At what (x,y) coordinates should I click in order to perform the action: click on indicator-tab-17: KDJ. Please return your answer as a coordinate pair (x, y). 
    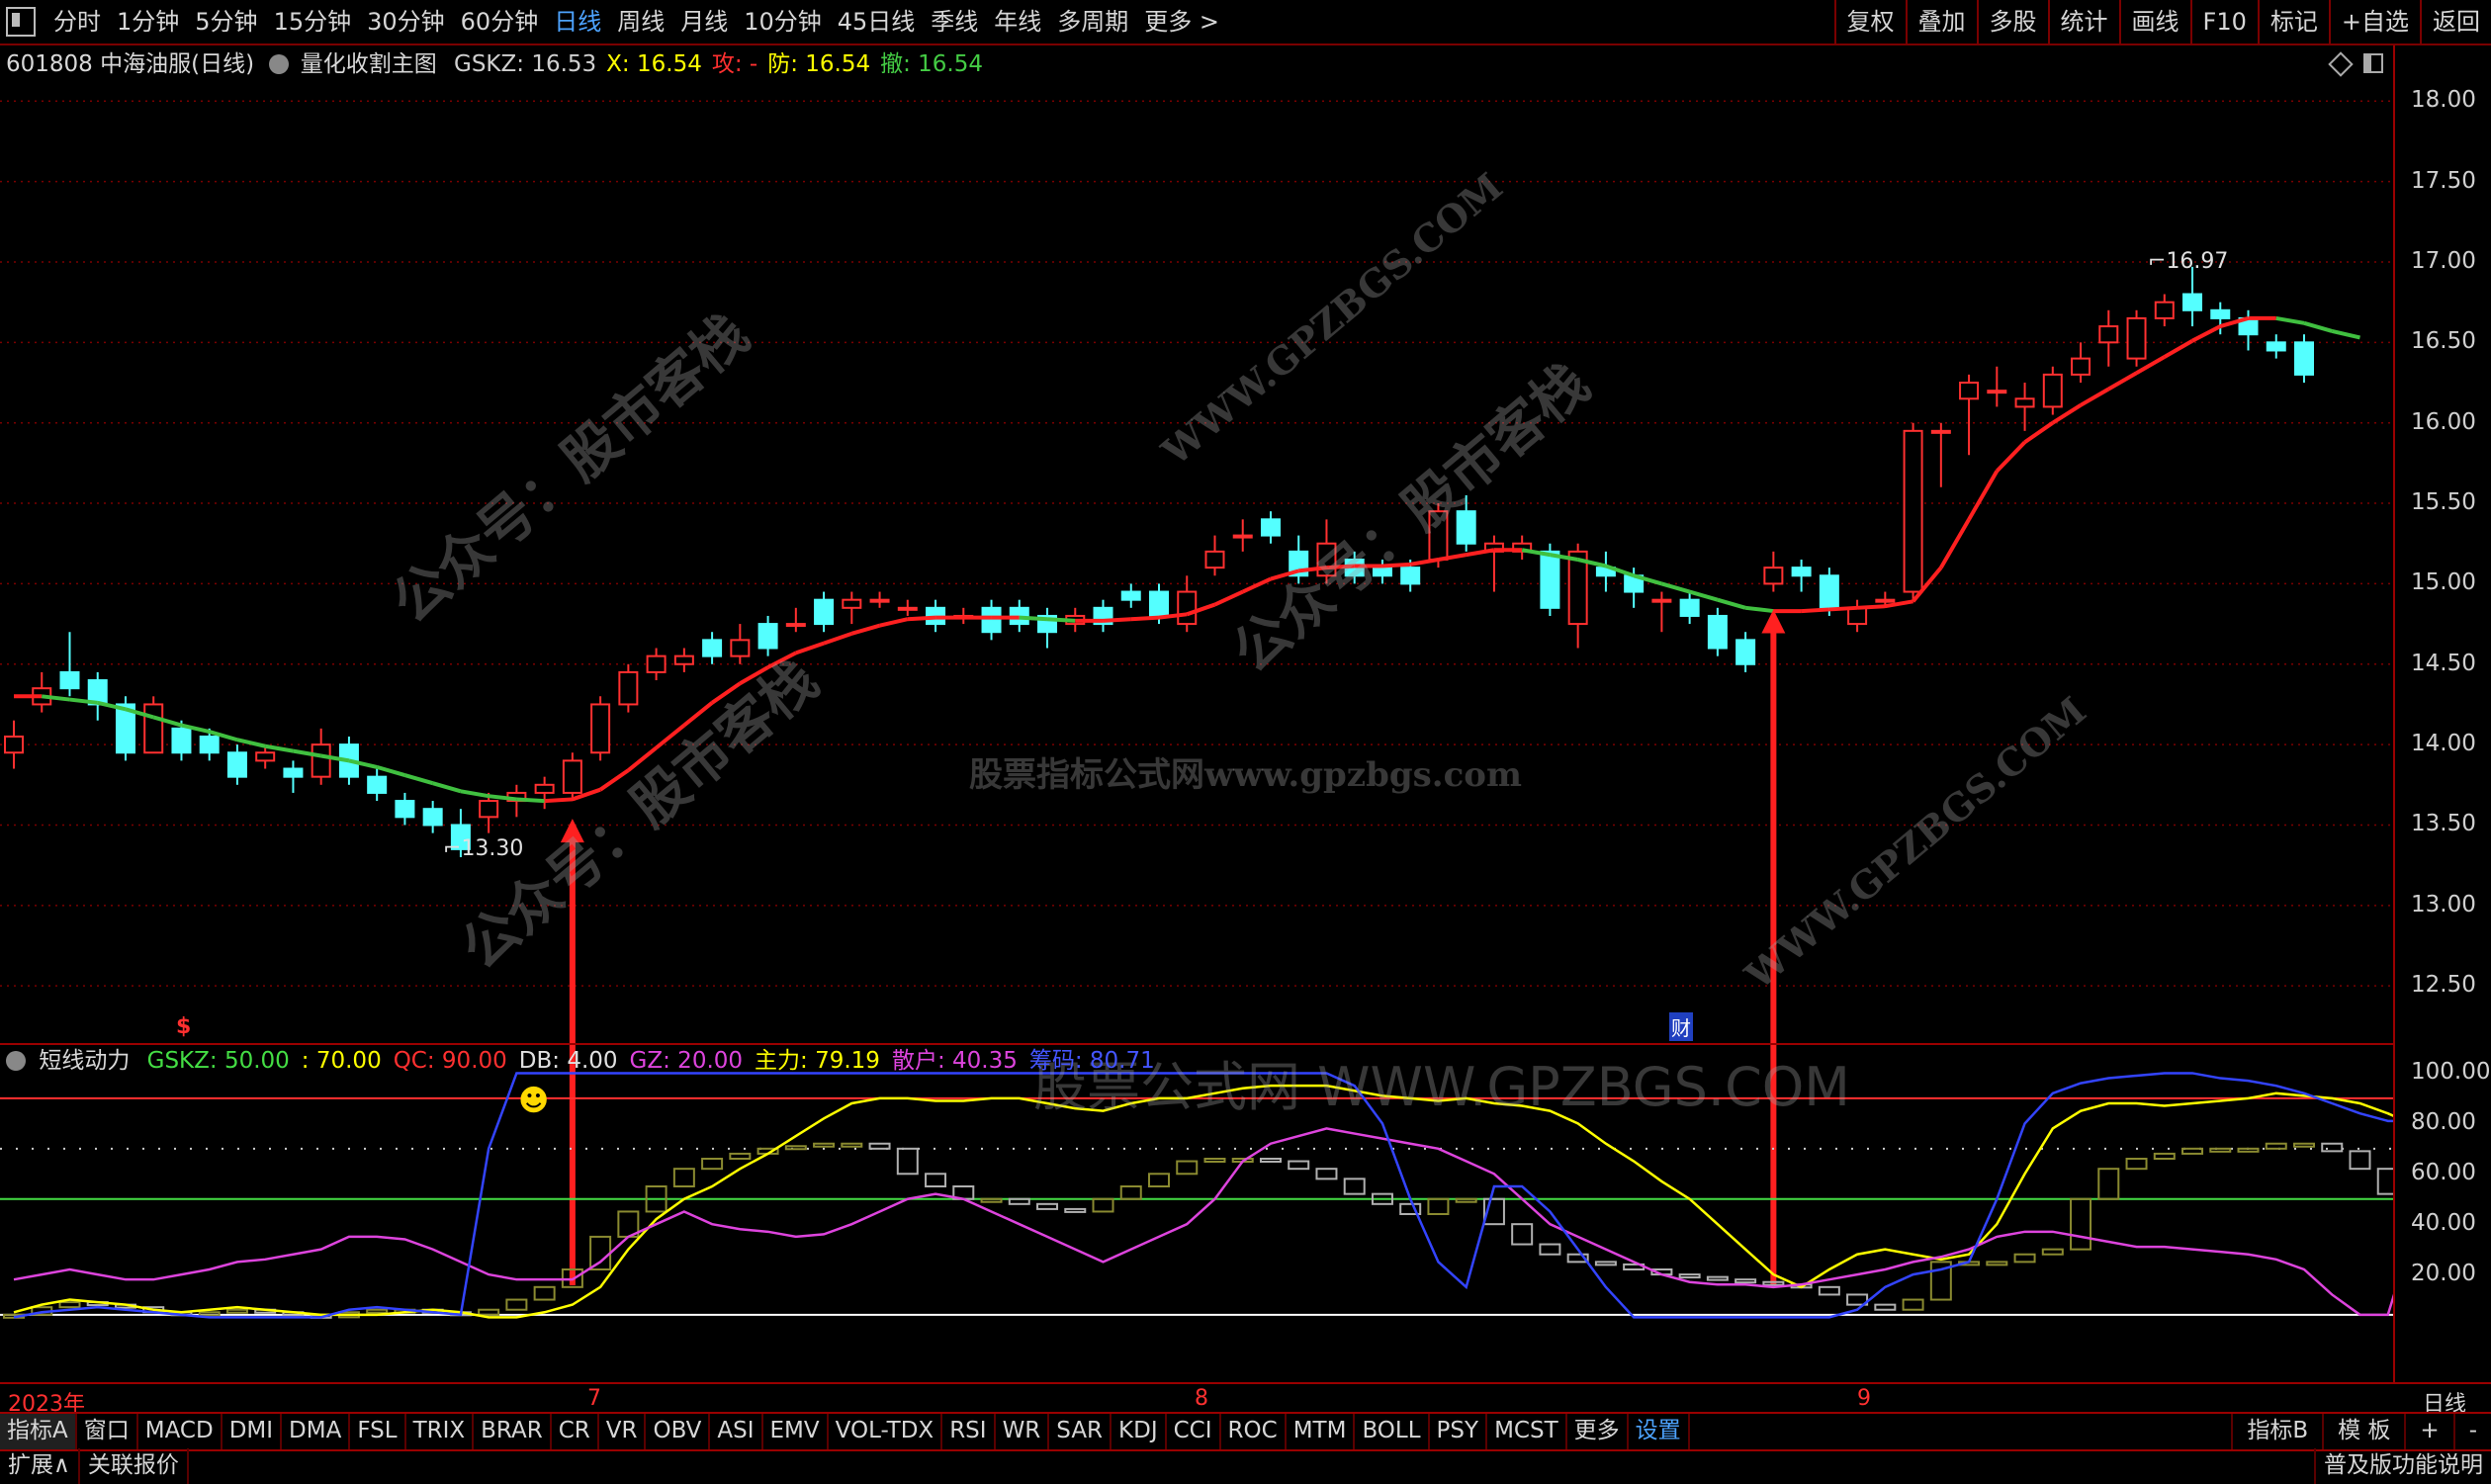
    Looking at the image, I should click on (1139, 1431).